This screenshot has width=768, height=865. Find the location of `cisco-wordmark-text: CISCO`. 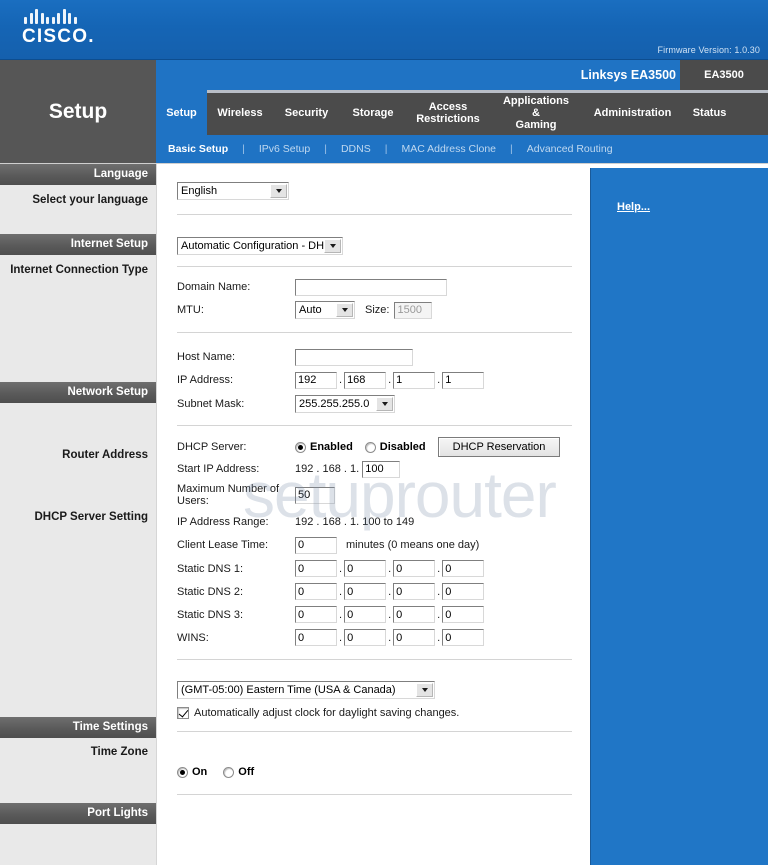

cisco-wordmark-text: CISCO is located at coordinates (55, 36).